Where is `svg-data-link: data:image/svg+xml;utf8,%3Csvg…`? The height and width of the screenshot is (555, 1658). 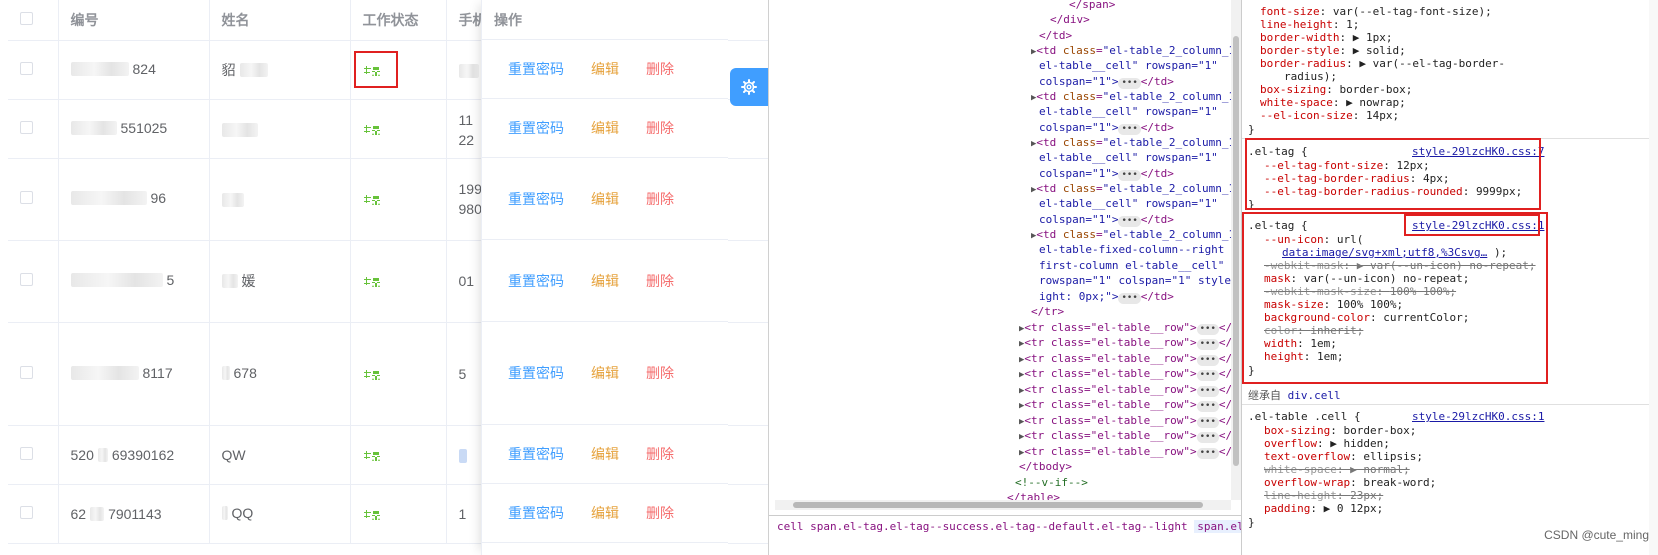 svg-data-link: data:image/svg+xml;utf8,%3Csvg… is located at coordinates (1384, 252).